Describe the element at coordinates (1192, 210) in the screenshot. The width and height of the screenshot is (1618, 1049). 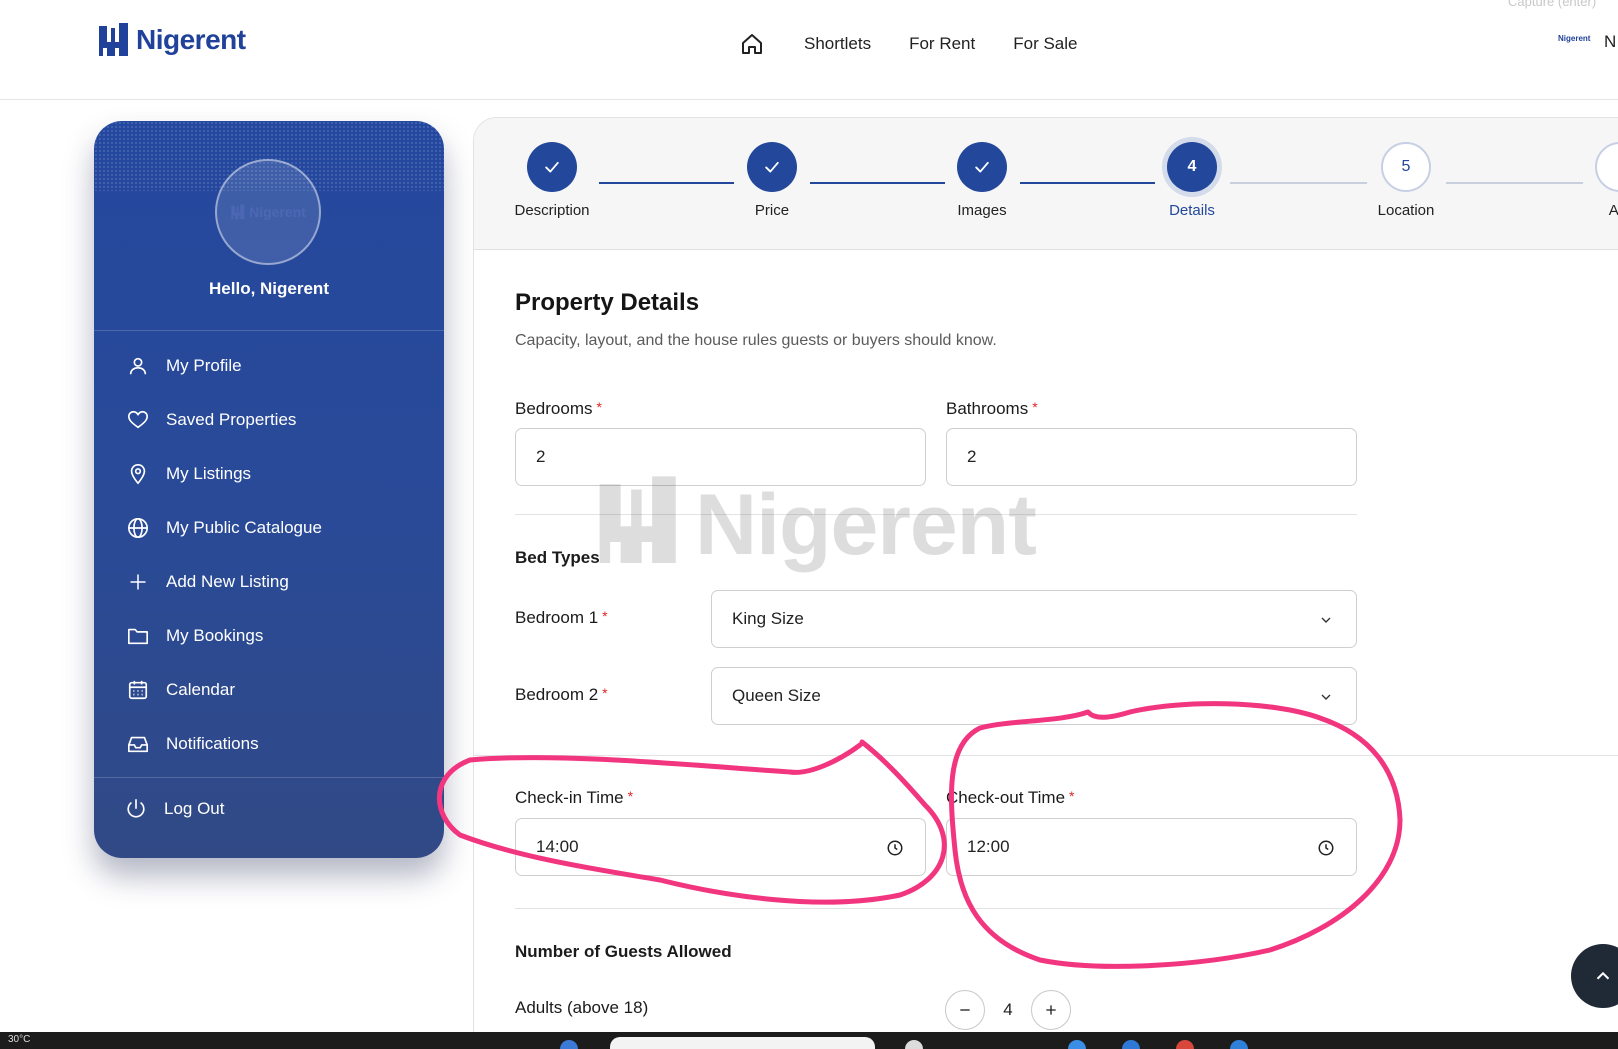
I see `step-label: Details` at that location.